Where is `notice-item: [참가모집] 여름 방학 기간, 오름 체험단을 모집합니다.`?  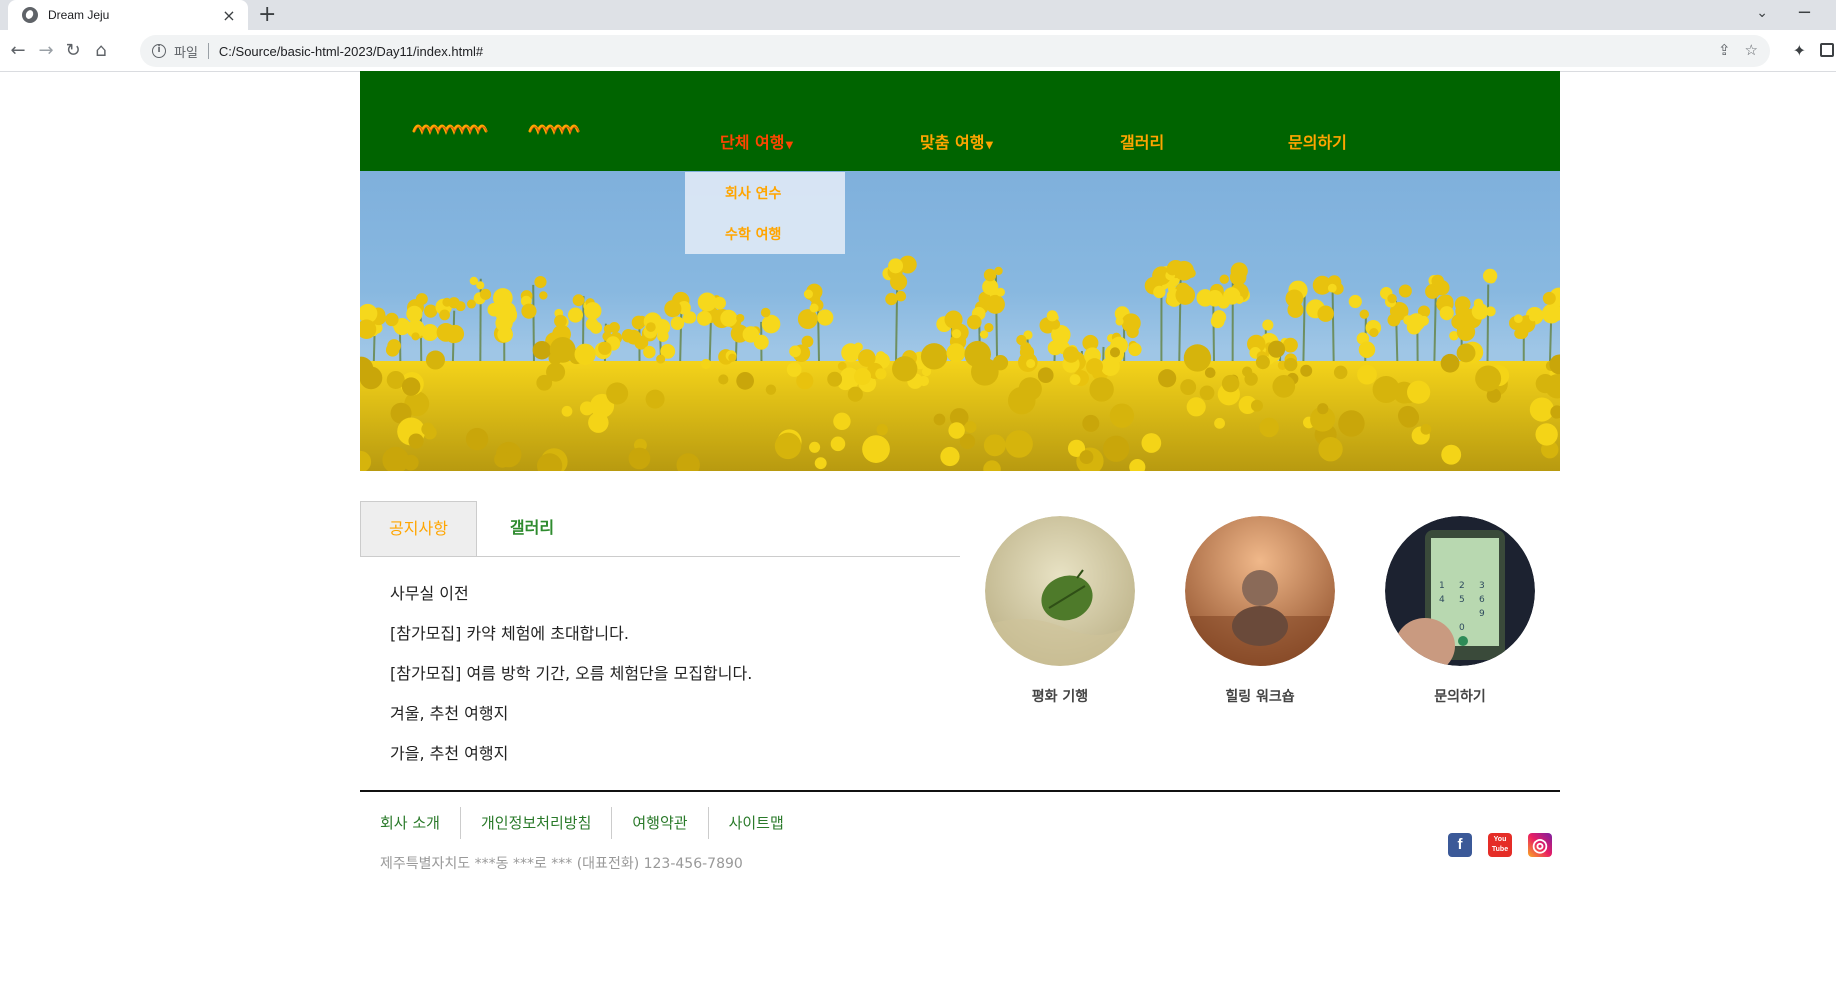
notice-item: [참가모집] 여름 방학 기간, 오름 체험단을 모집합니다. is located at coordinates (571, 683).